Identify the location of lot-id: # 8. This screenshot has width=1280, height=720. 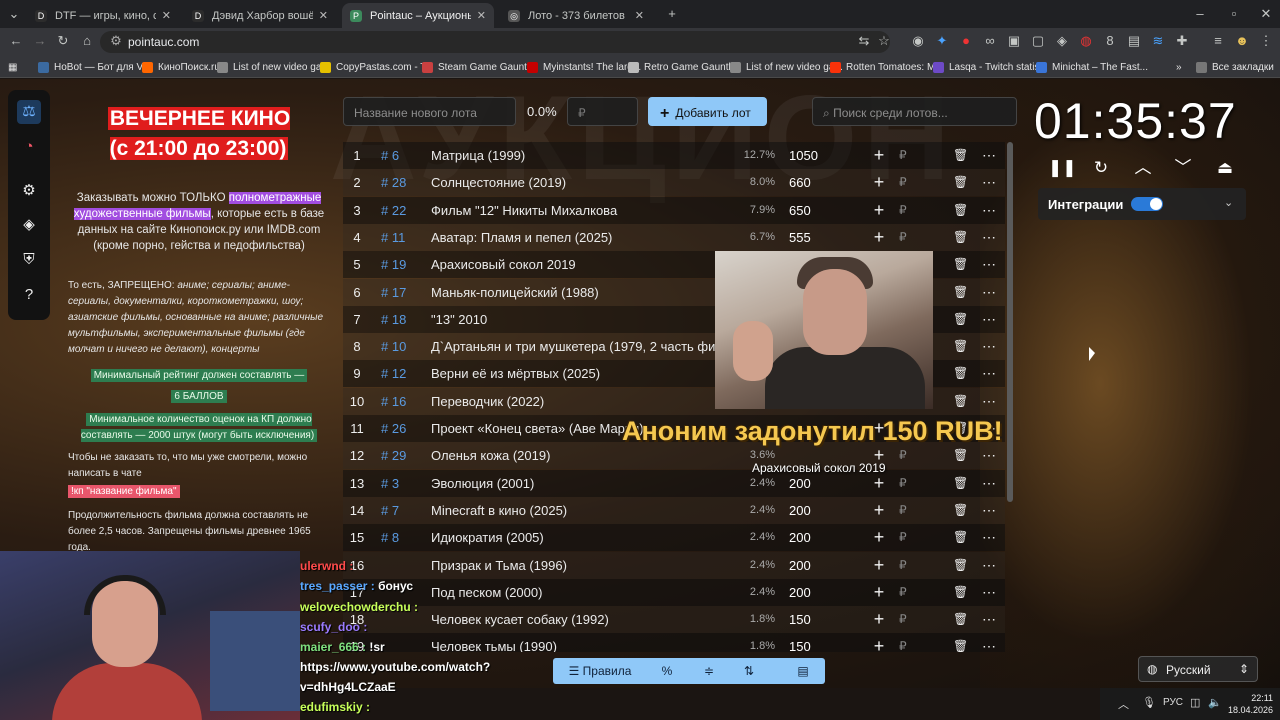
(401, 537).